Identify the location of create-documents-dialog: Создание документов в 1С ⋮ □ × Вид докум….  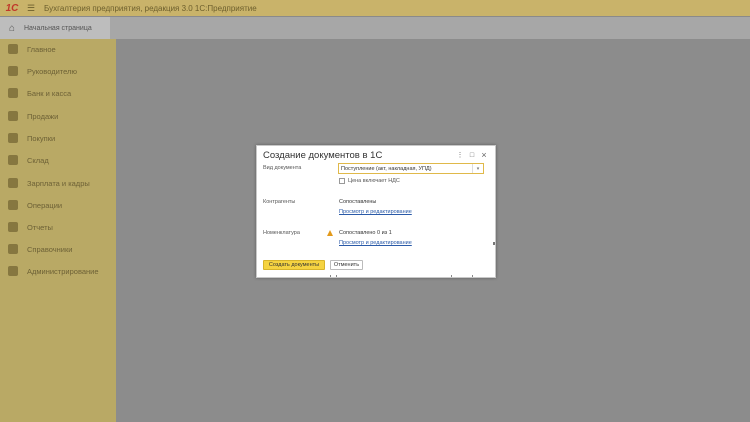
(376, 211).